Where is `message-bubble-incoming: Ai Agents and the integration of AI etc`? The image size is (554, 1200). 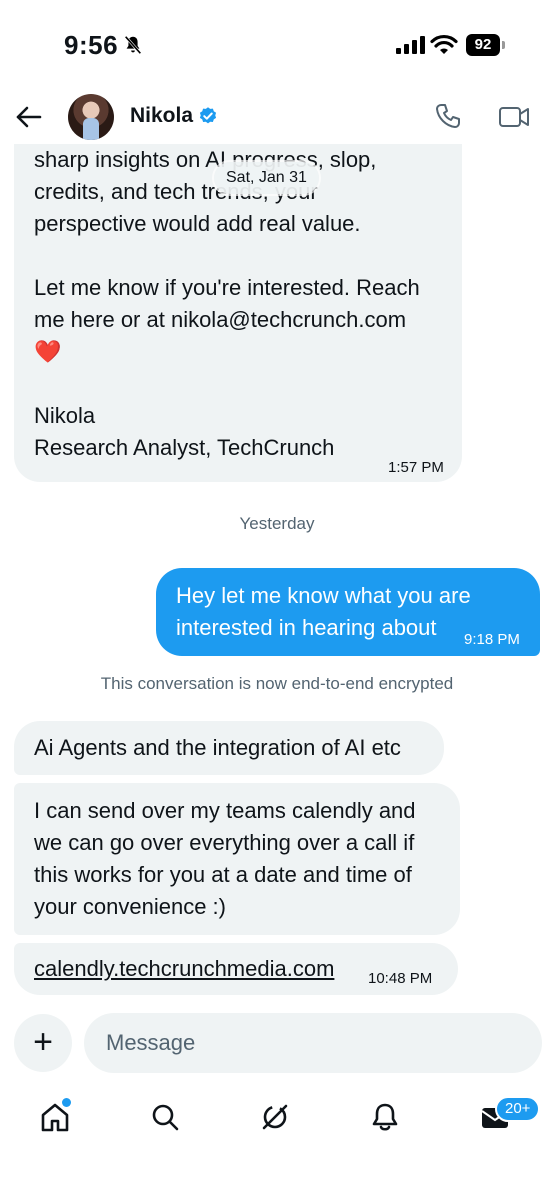
message-bubble-incoming: Ai Agents and the integration of AI etc is located at coordinates (229, 748).